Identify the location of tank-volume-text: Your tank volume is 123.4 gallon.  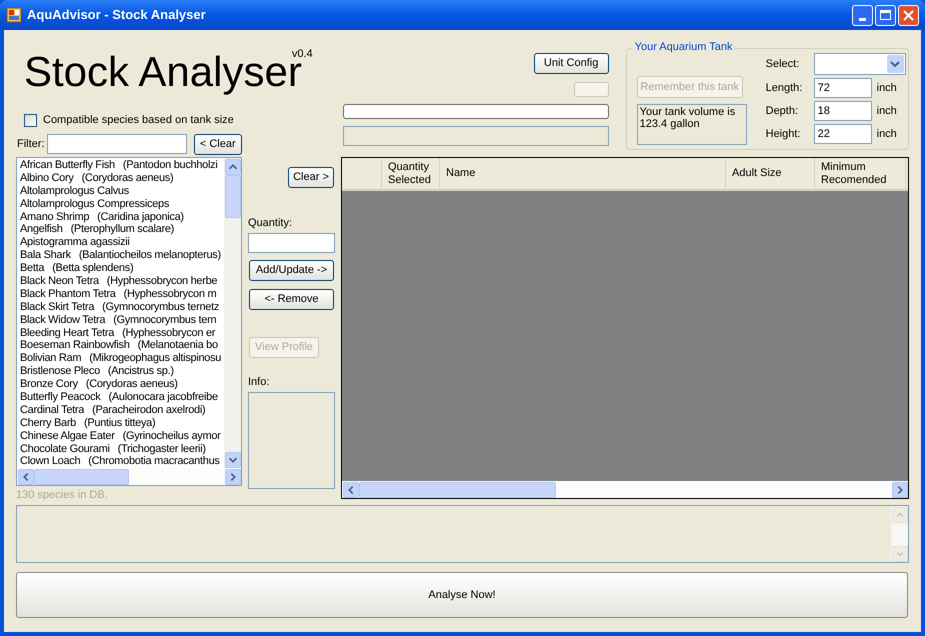
(691, 124).